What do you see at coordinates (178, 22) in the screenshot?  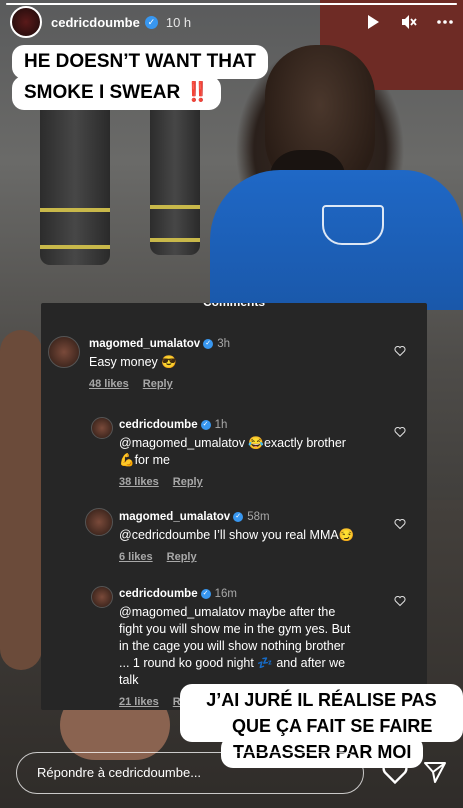 I see `story-time: 10 h` at bounding box center [178, 22].